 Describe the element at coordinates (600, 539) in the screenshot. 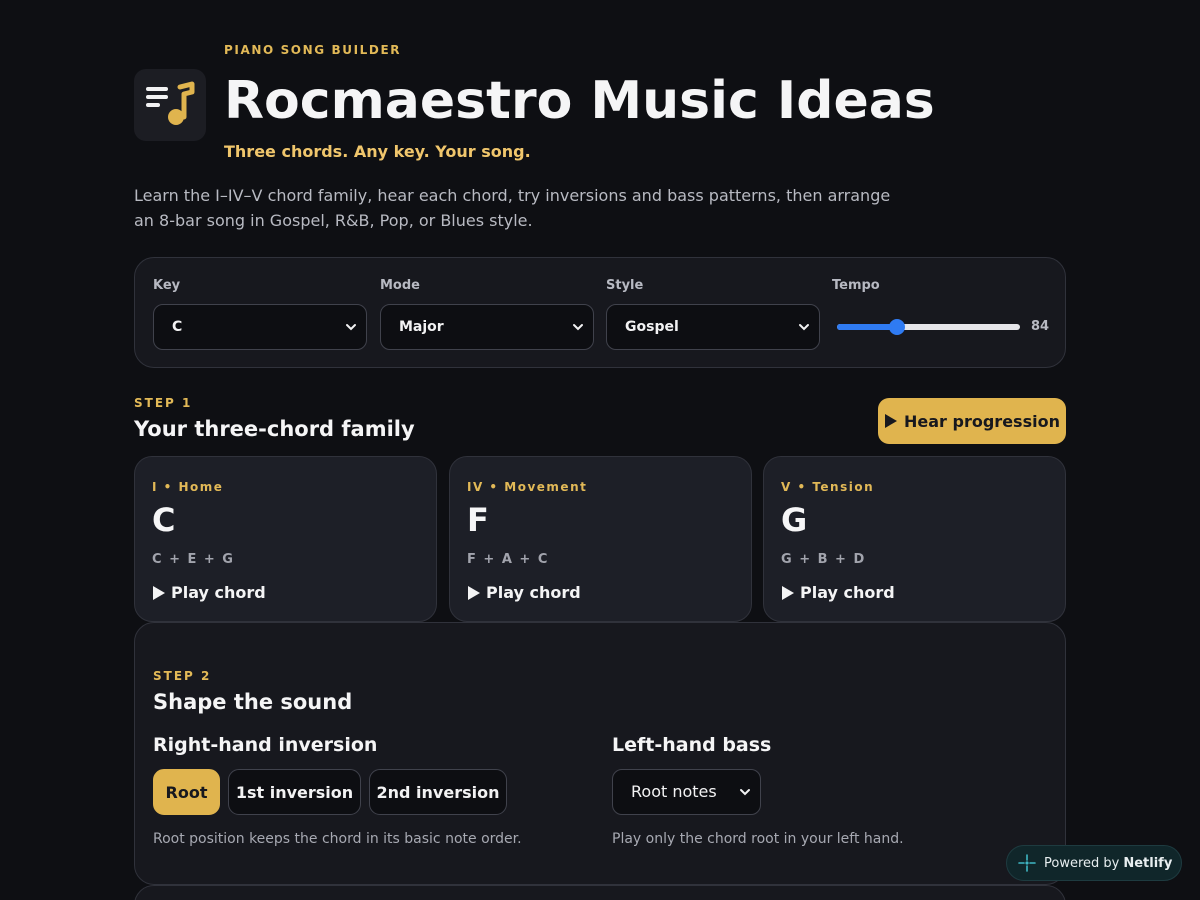

I see `chord-card-iv: IV • Movement F F + A + C Play chord` at that location.